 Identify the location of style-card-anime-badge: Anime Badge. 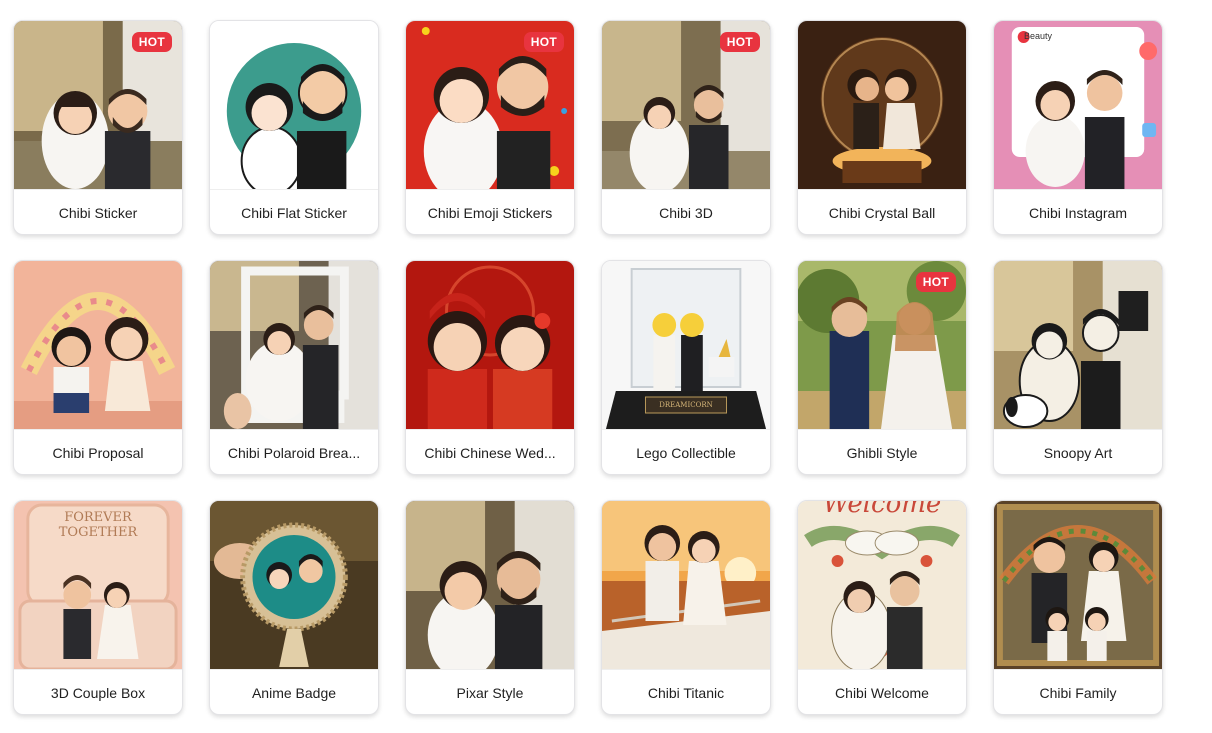
(294, 607).